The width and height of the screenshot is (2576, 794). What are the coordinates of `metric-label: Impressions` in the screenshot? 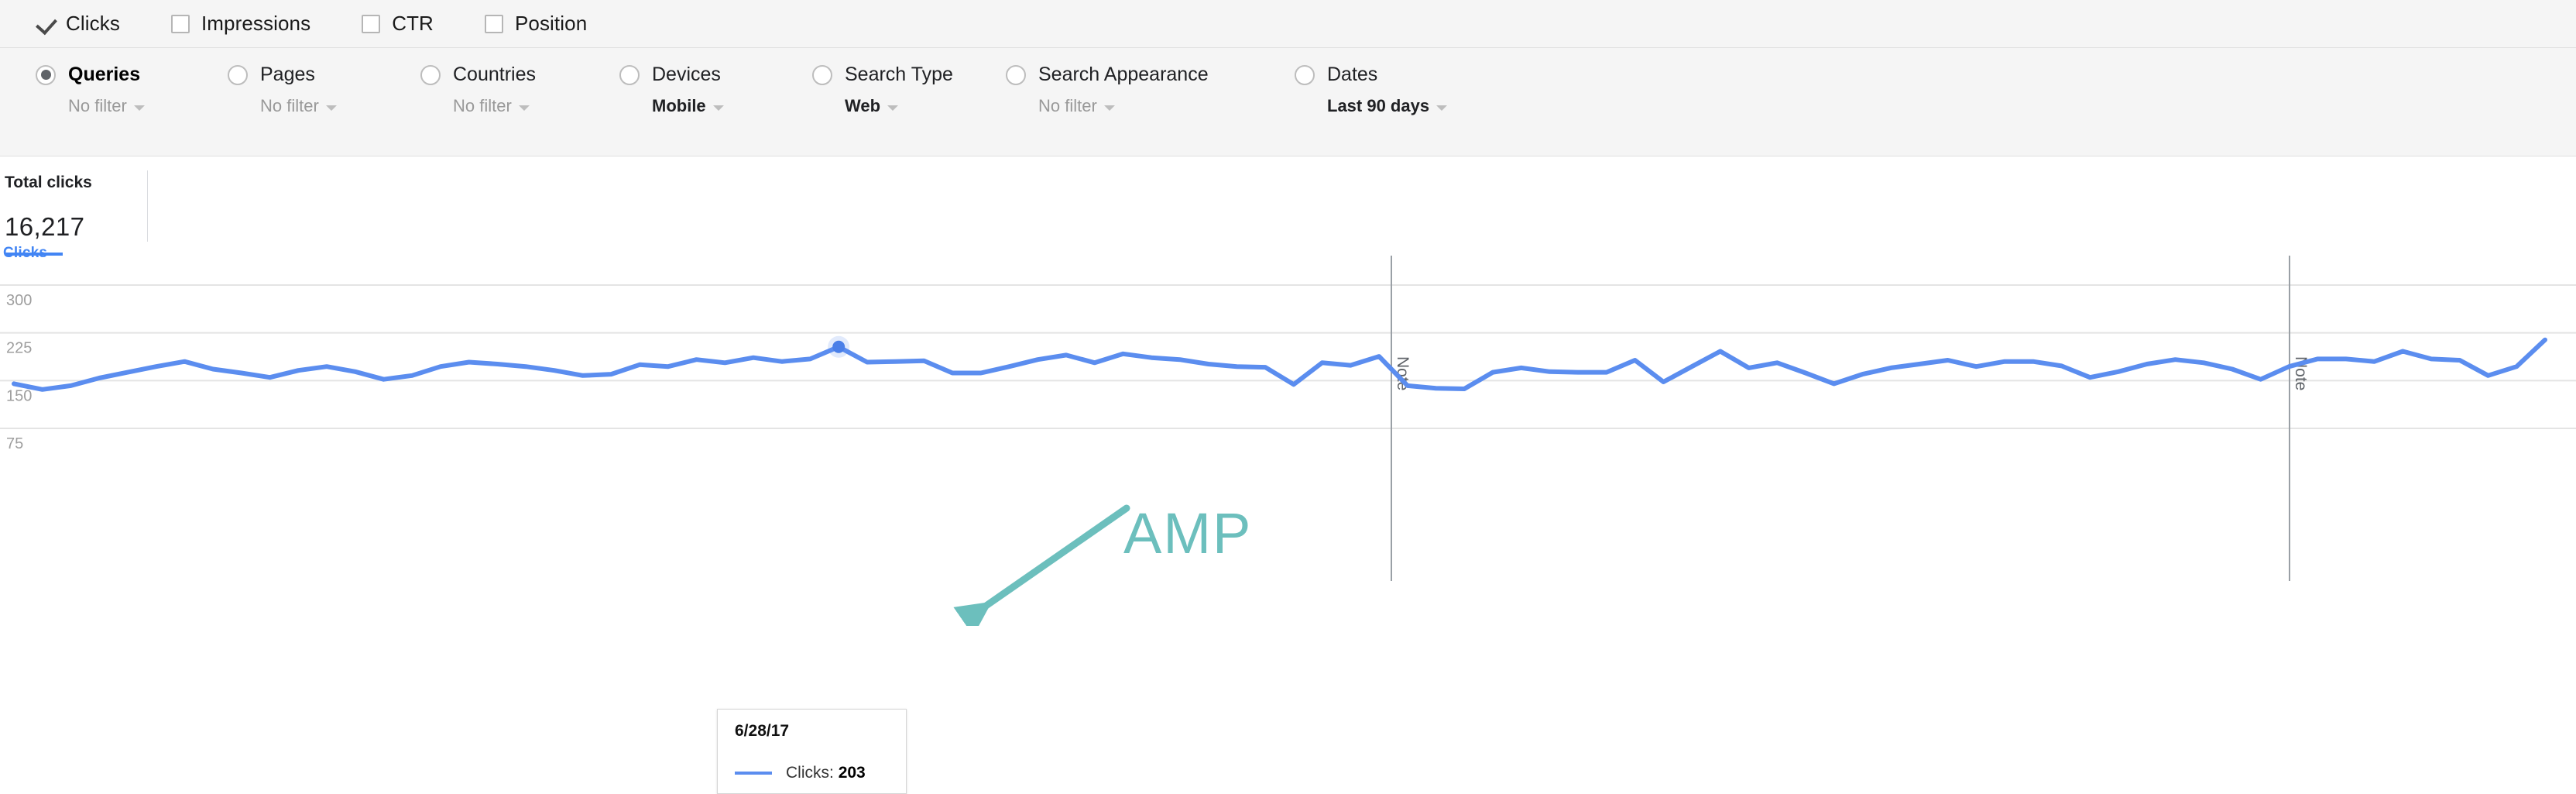 It's located at (256, 23).